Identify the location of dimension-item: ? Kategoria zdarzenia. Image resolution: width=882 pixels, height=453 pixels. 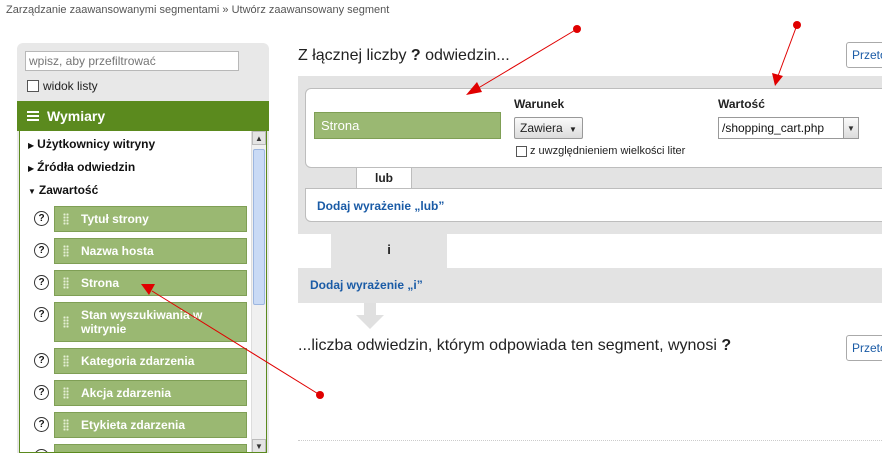
(140, 361).